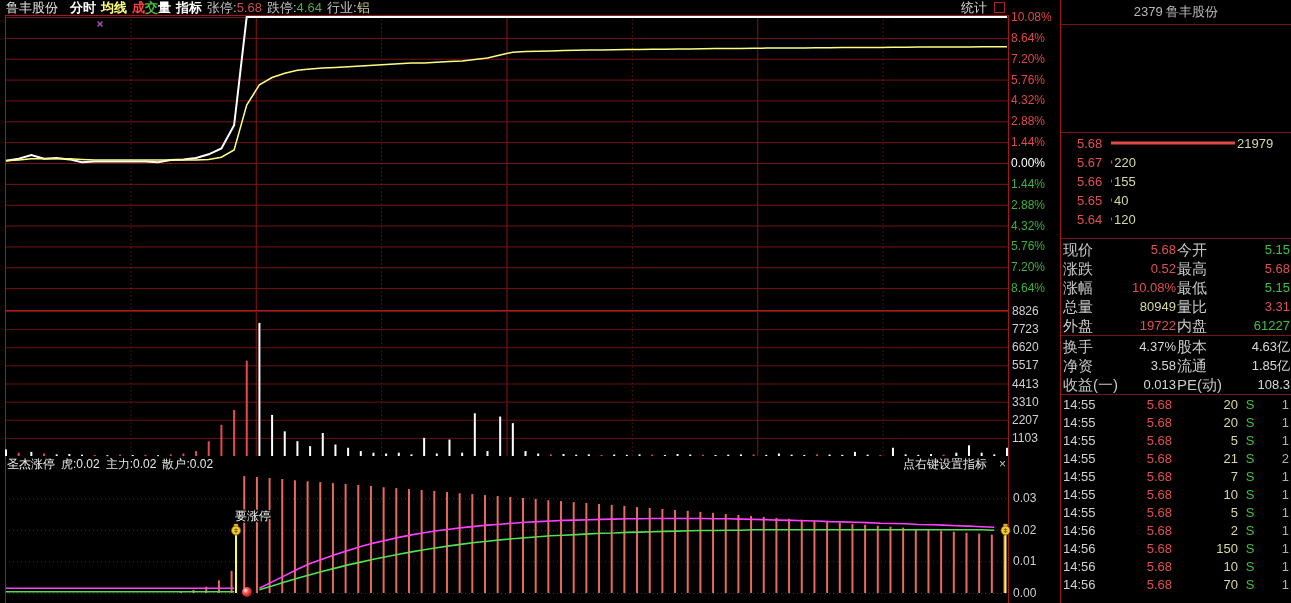 This screenshot has height=603, width=1291. I want to click on trade-volume: 2, so click(1233, 530).